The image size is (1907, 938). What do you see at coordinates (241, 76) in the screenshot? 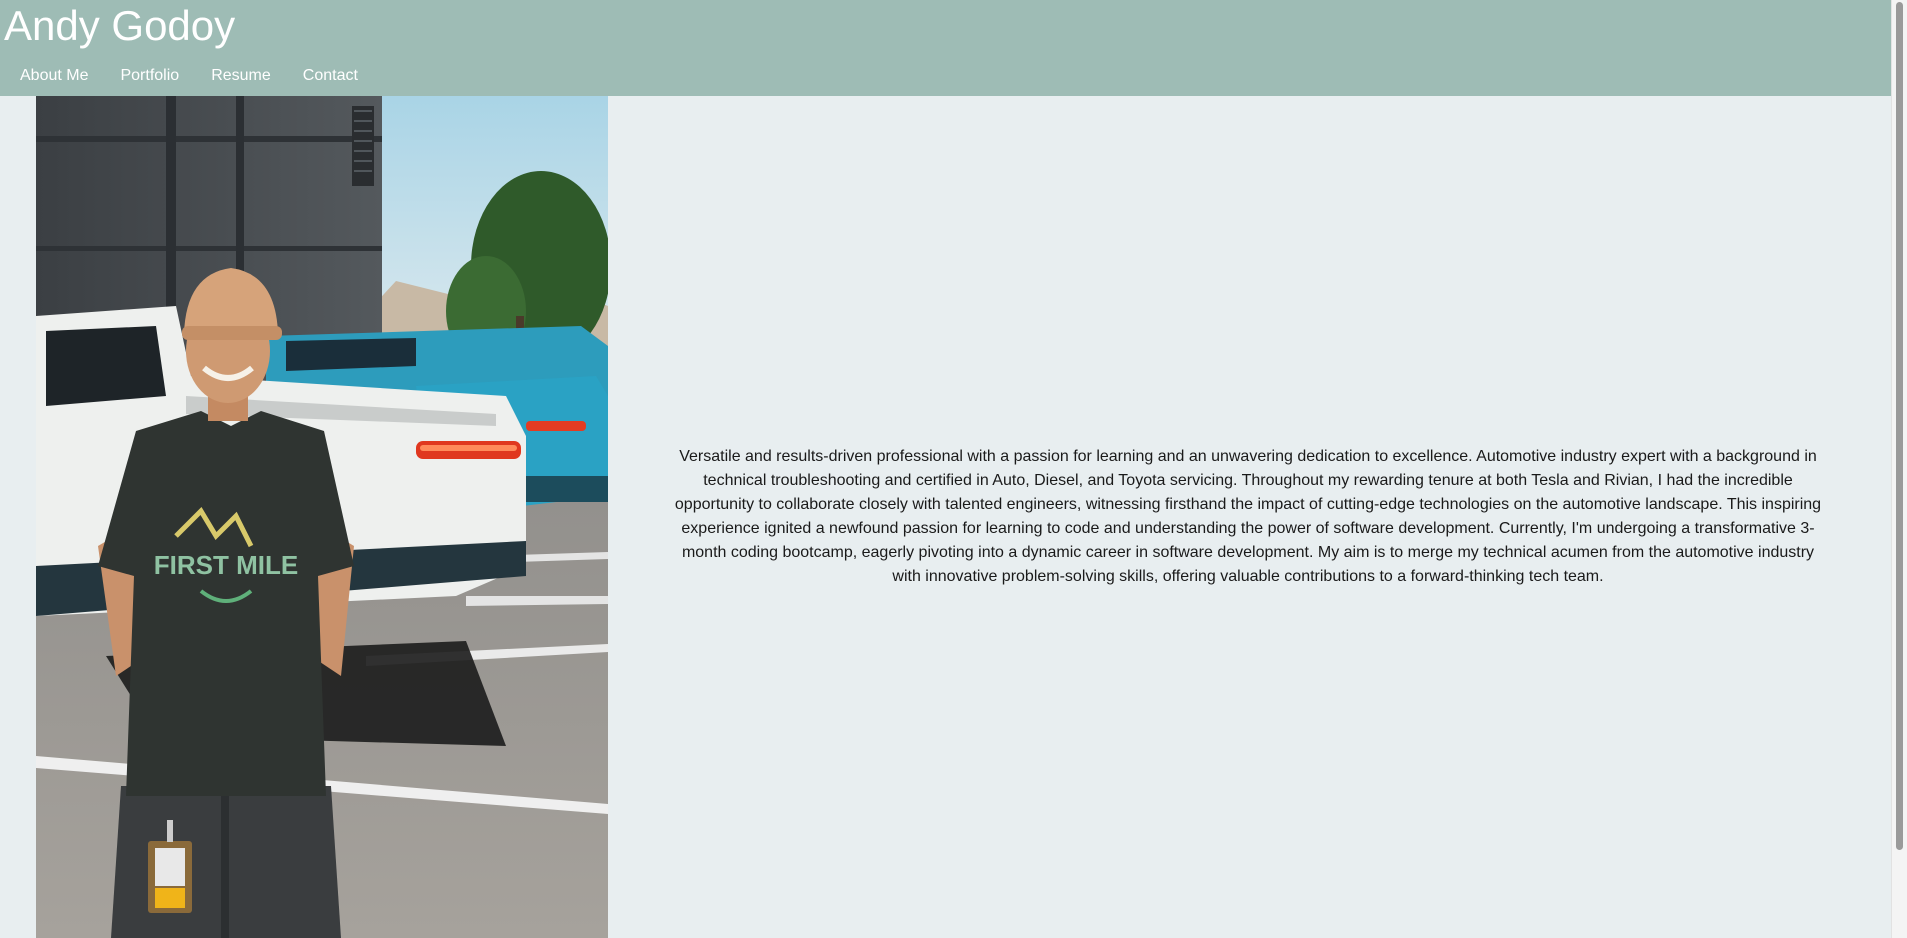
I see `nav-link-resume: Resume` at bounding box center [241, 76].